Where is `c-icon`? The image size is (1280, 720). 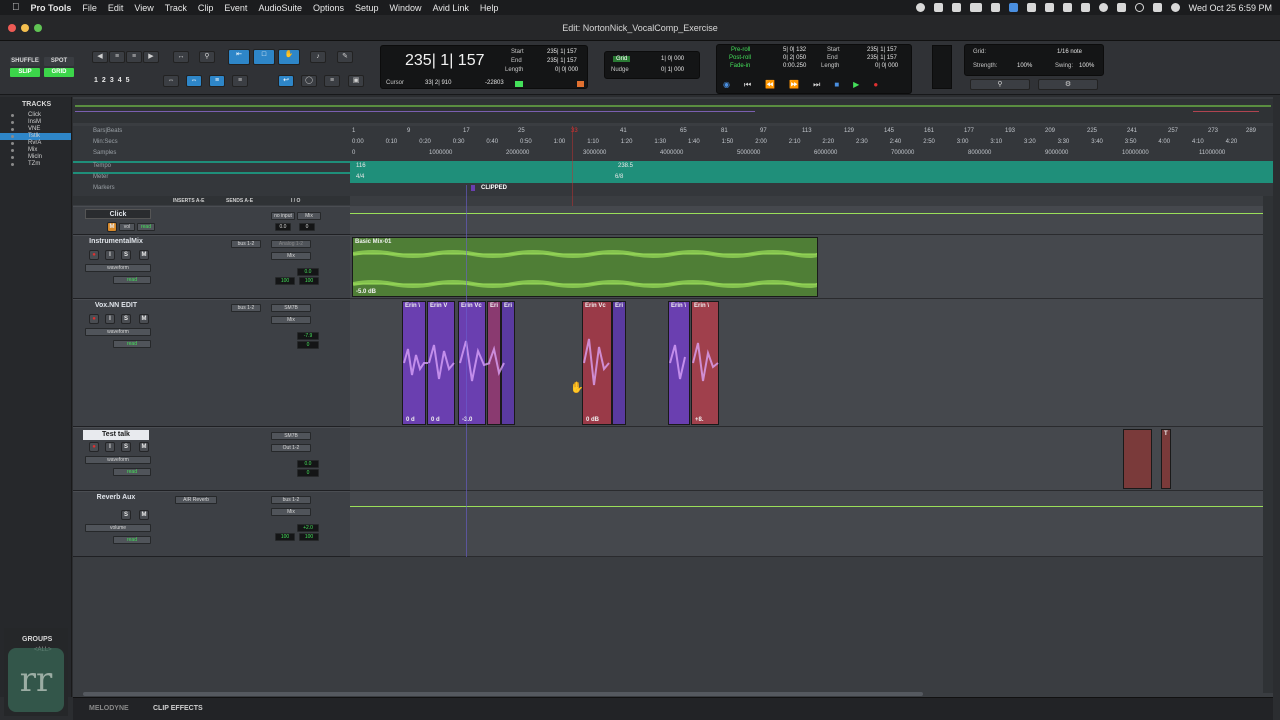 c-icon is located at coordinates (1067, 7).